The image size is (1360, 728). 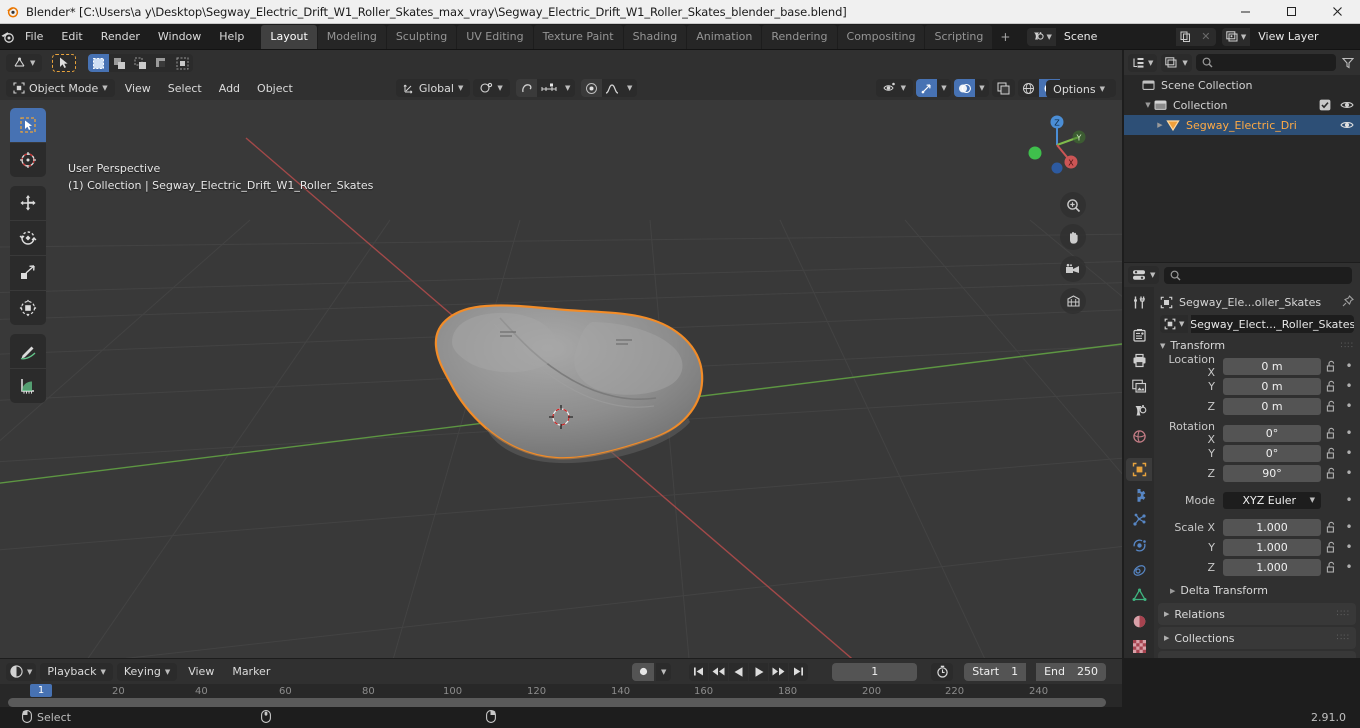 What do you see at coordinates (1139, 494) in the screenshot?
I see `properties-tab-modifiers` at bounding box center [1139, 494].